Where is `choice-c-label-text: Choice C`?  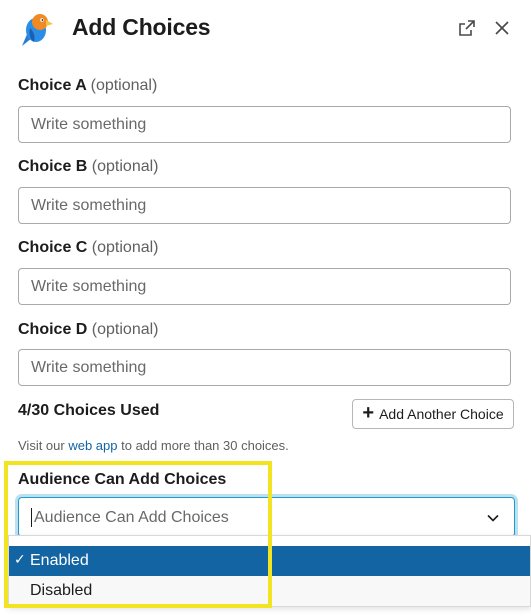 choice-c-label-text: Choice C is located at coordinates (53, 247).